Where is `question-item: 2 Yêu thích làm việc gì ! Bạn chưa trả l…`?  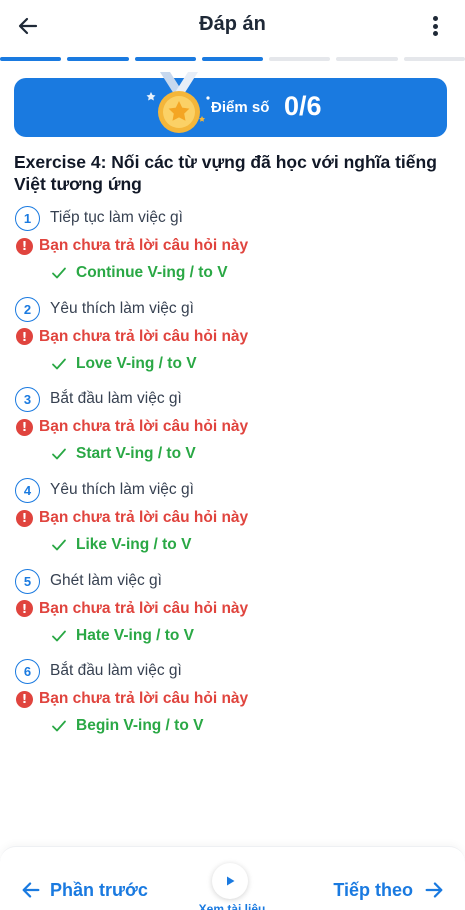 question-item: 2 Yêu thích làm việc gì ! Bạn chưa trả l… is located at coordinates (234, 340).